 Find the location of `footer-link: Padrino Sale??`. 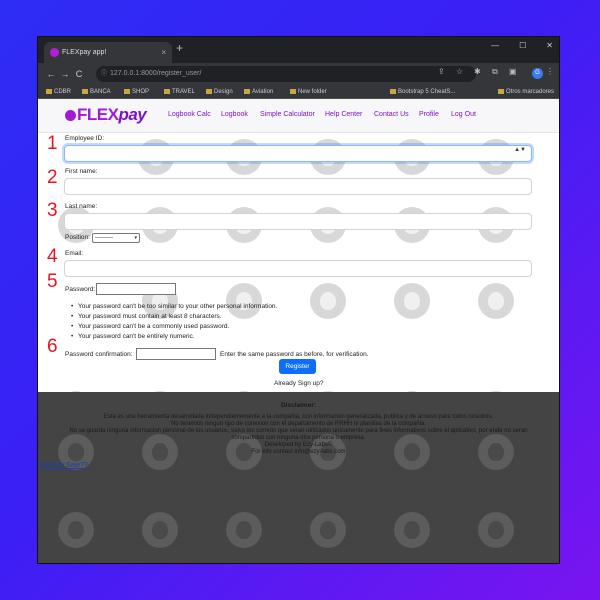

footer-link: Padrino Sale?? is located at coordinates (64, 465).